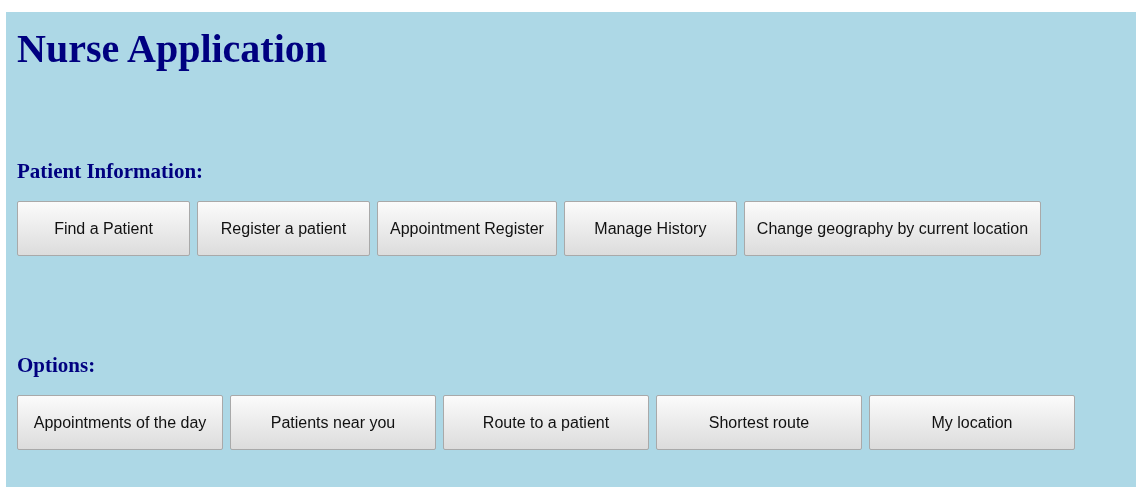 This screenshot has width=1136, height=487. What do you see at coordinates (283, 228) in the screenshot?
I see `action-button: Register a patient` at bounding box center [283, 228].